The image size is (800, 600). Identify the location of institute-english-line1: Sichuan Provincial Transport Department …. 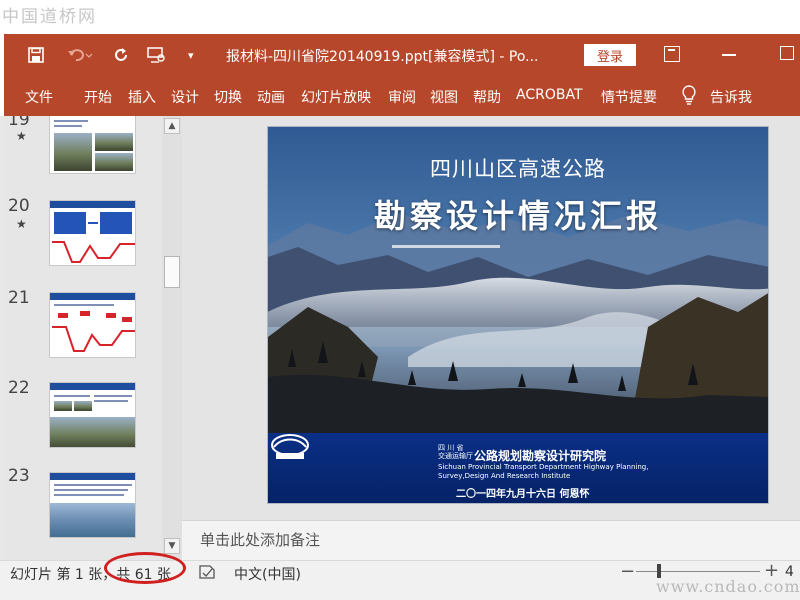
(543, 467).